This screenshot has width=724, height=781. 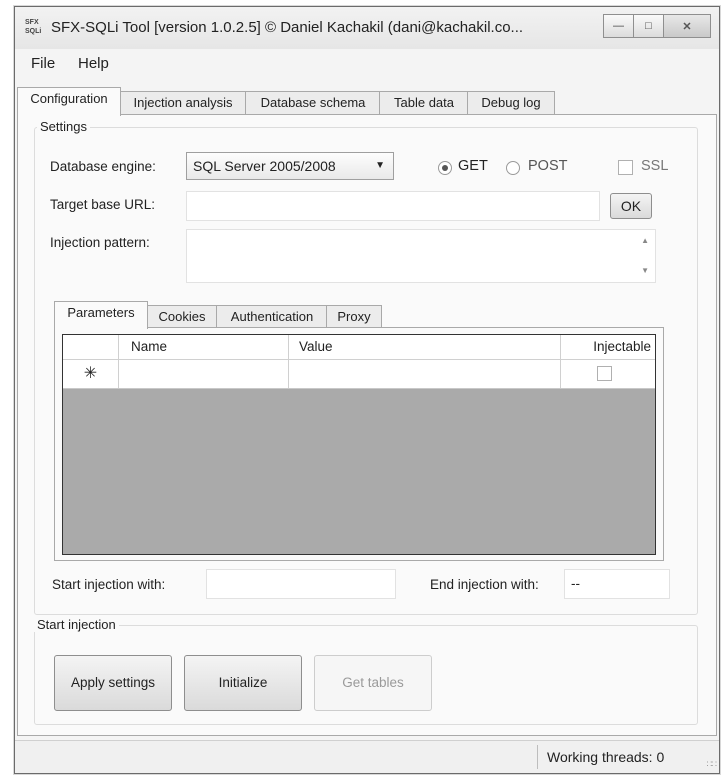 I want to click on subtab-cookies: Cookies, so click(x=182, y=316).